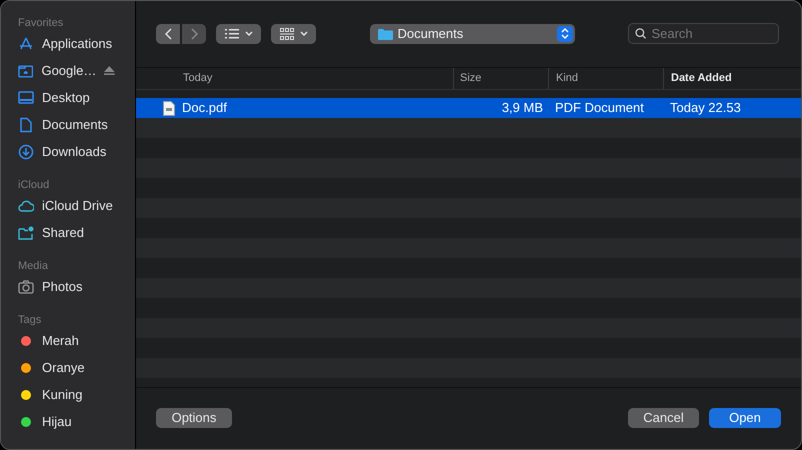 The height and width of the screenshot is (450, 802). I want to click on section-header: Favorites, so click(40, 23).